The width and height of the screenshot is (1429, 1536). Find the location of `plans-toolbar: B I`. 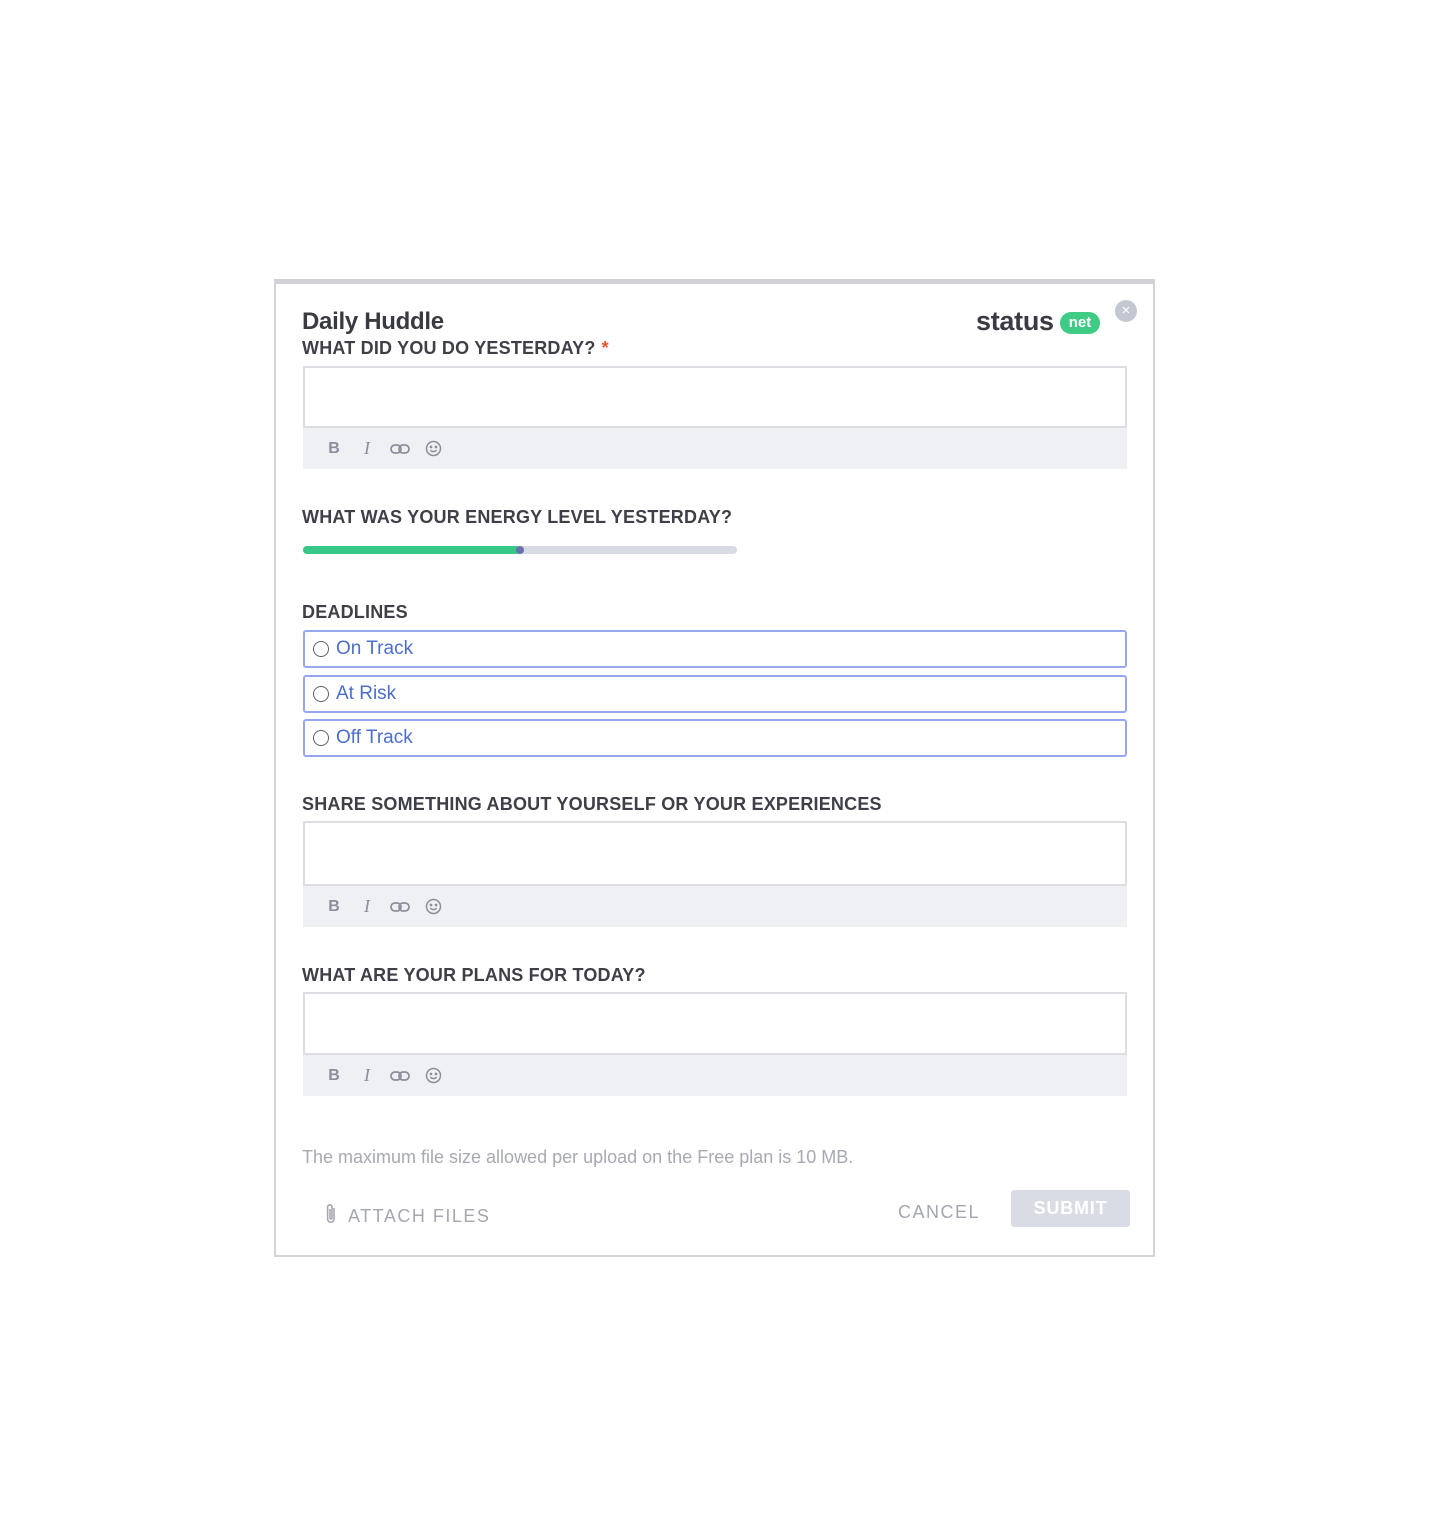

plans-toolbar: B I is located at coordinates (715, 1075).